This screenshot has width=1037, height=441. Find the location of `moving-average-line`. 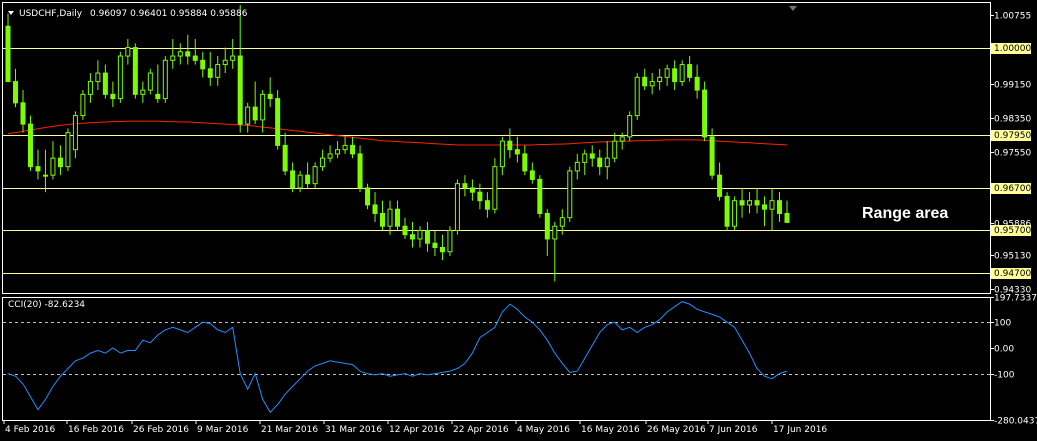

moving-average-line is located at coordinates (397, 133).